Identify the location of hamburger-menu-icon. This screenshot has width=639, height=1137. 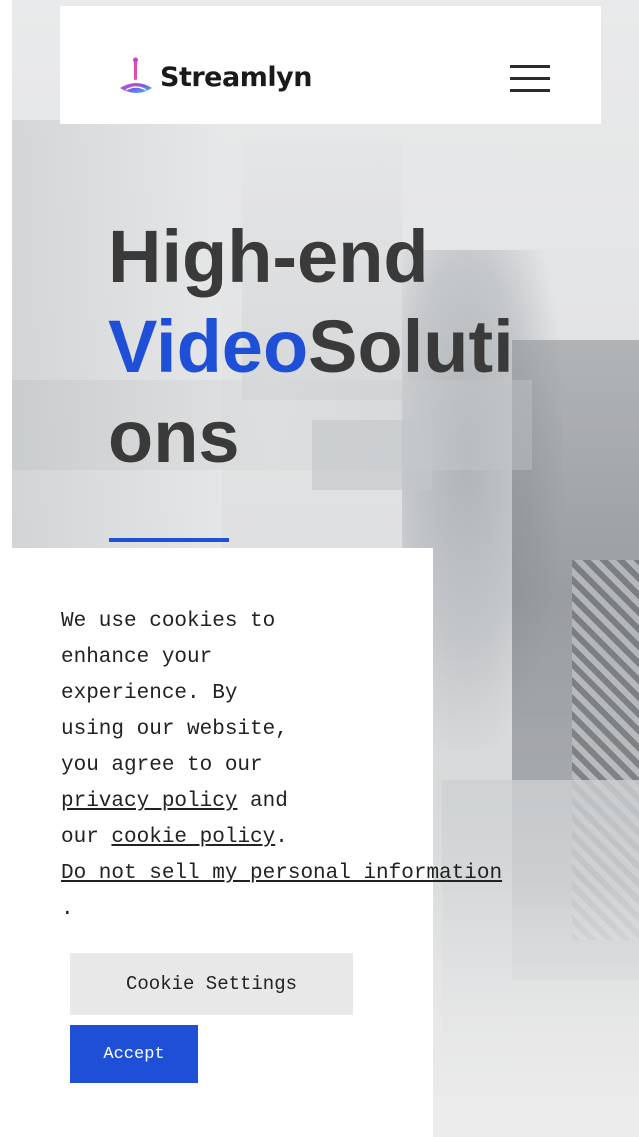
(530, 79).